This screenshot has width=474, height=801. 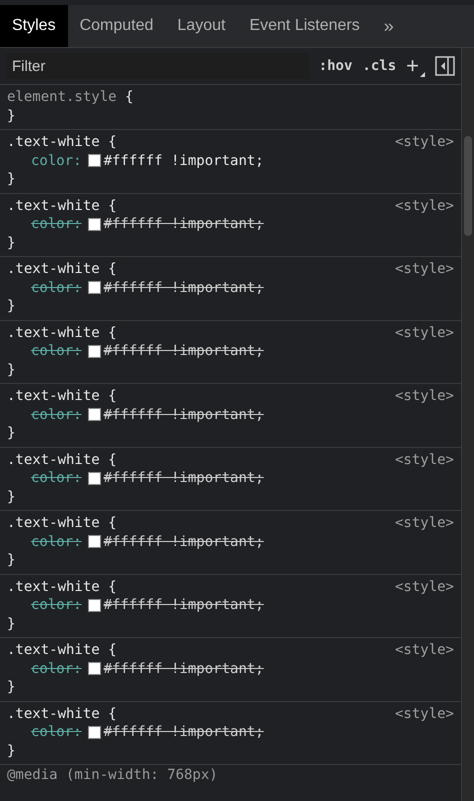 What do you see at coordinates (201, 26) in the screenshot?
I see `panel-tab: Layout` at bounding box center [201, 26].